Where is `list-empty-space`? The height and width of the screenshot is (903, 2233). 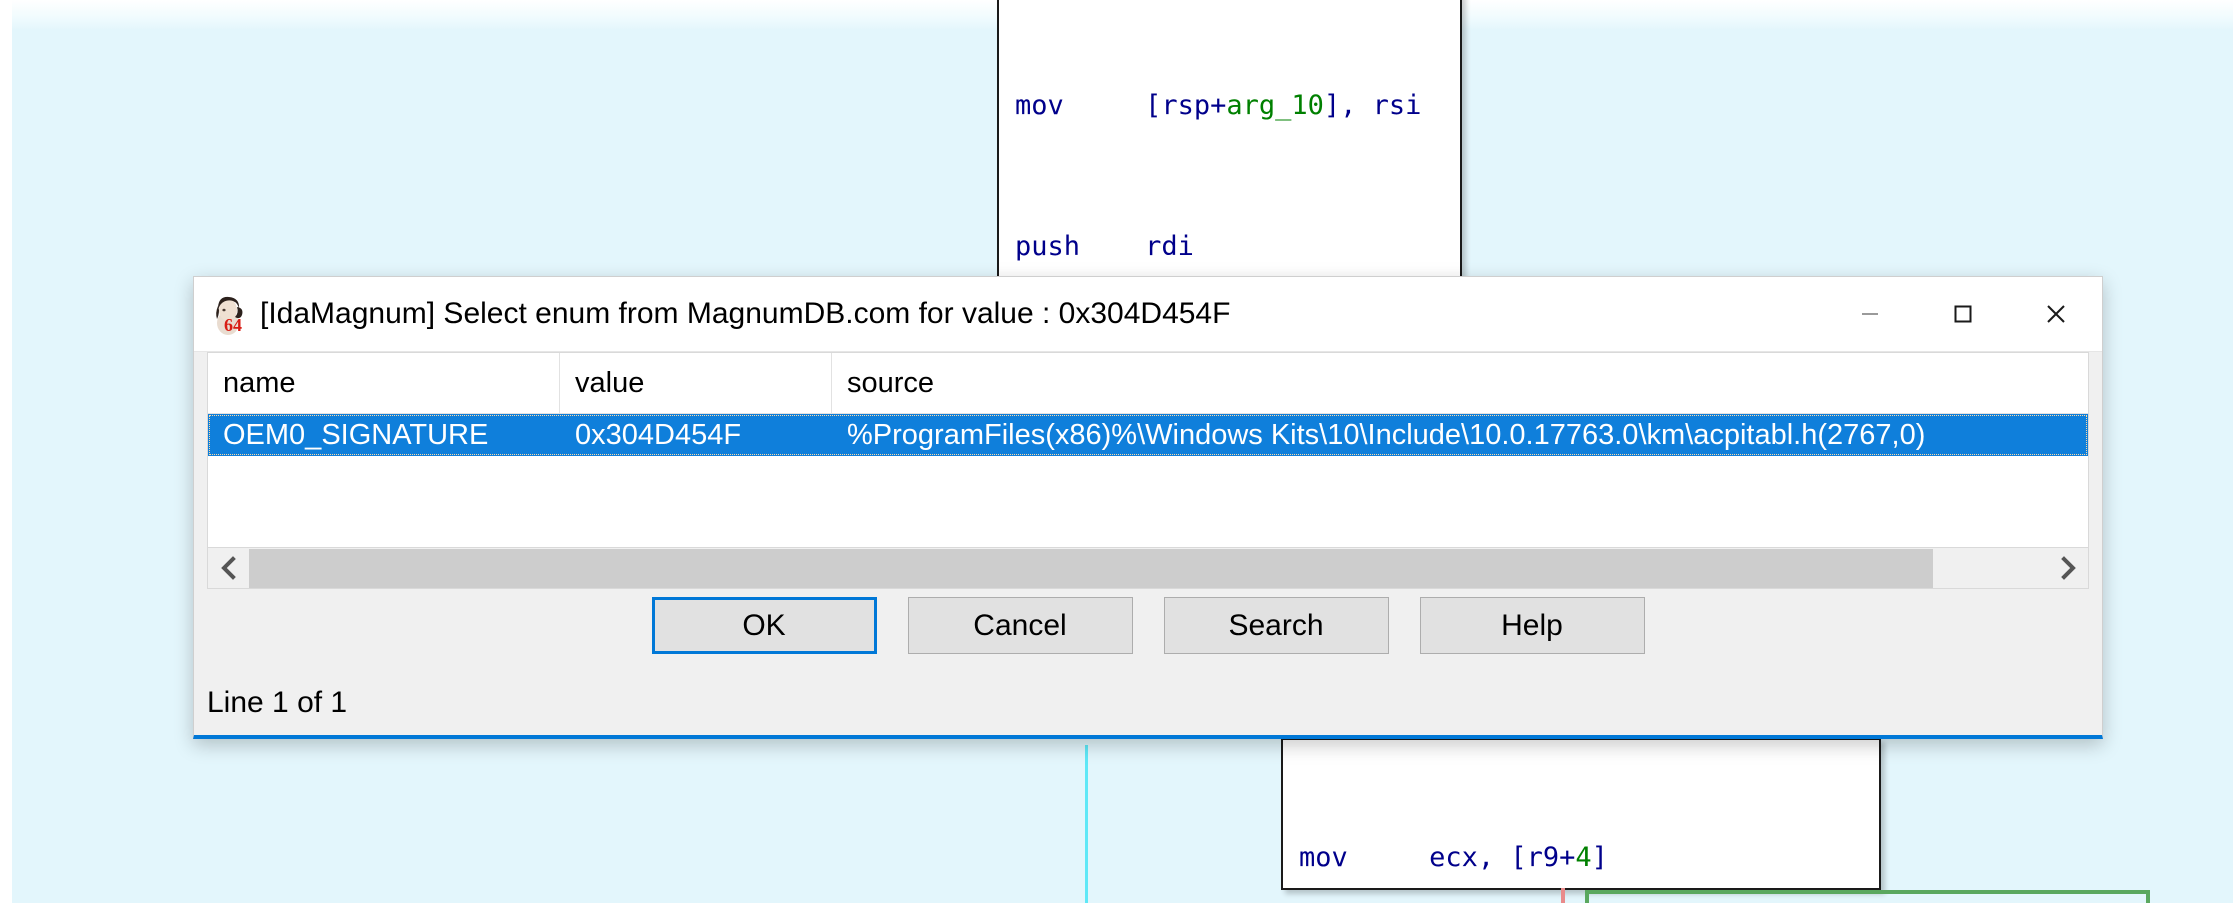
list-empty-space is located at coordinates (1148, 501).